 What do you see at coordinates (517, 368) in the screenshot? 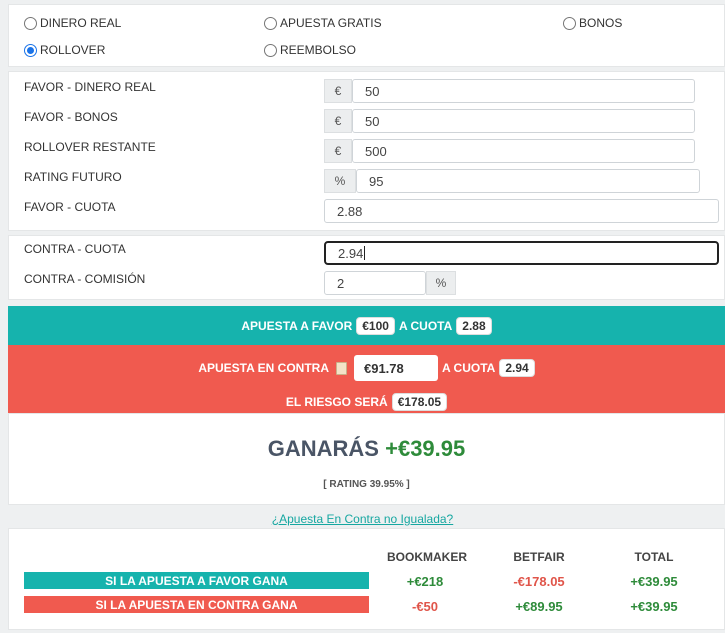
I see `lay-odds-badge: 2.94` at bounding box center [517, 368].